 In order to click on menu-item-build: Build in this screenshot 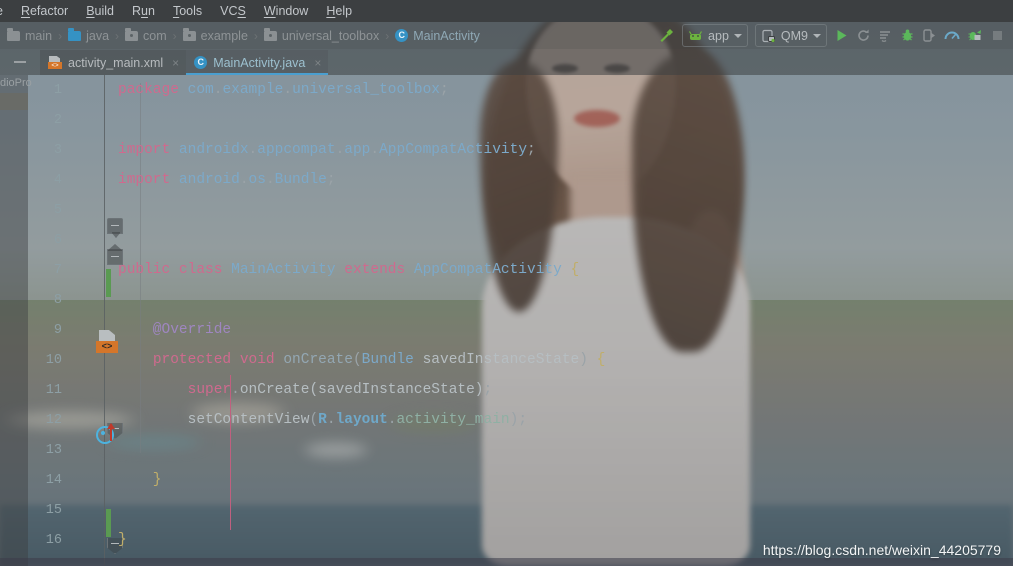, I will do `click(100, 11)`.